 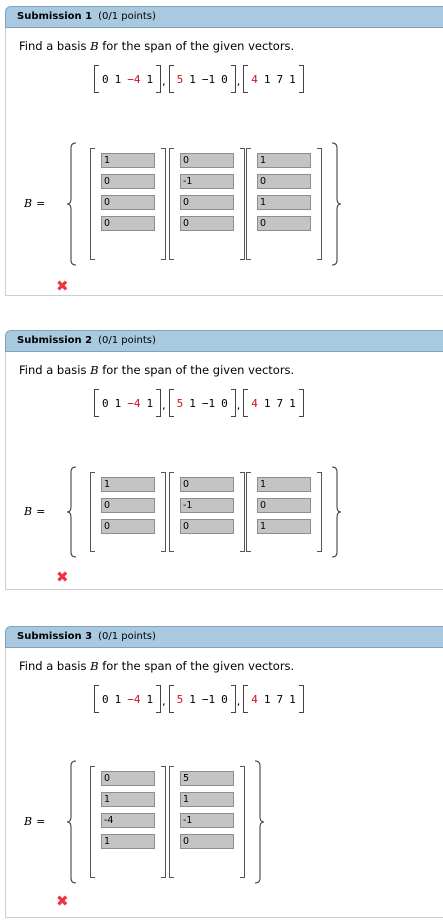 What do you see at coordinates (55, 340) in the screenshot?
I see `submission-title: Submission 2` at bounding box center [55, 340].